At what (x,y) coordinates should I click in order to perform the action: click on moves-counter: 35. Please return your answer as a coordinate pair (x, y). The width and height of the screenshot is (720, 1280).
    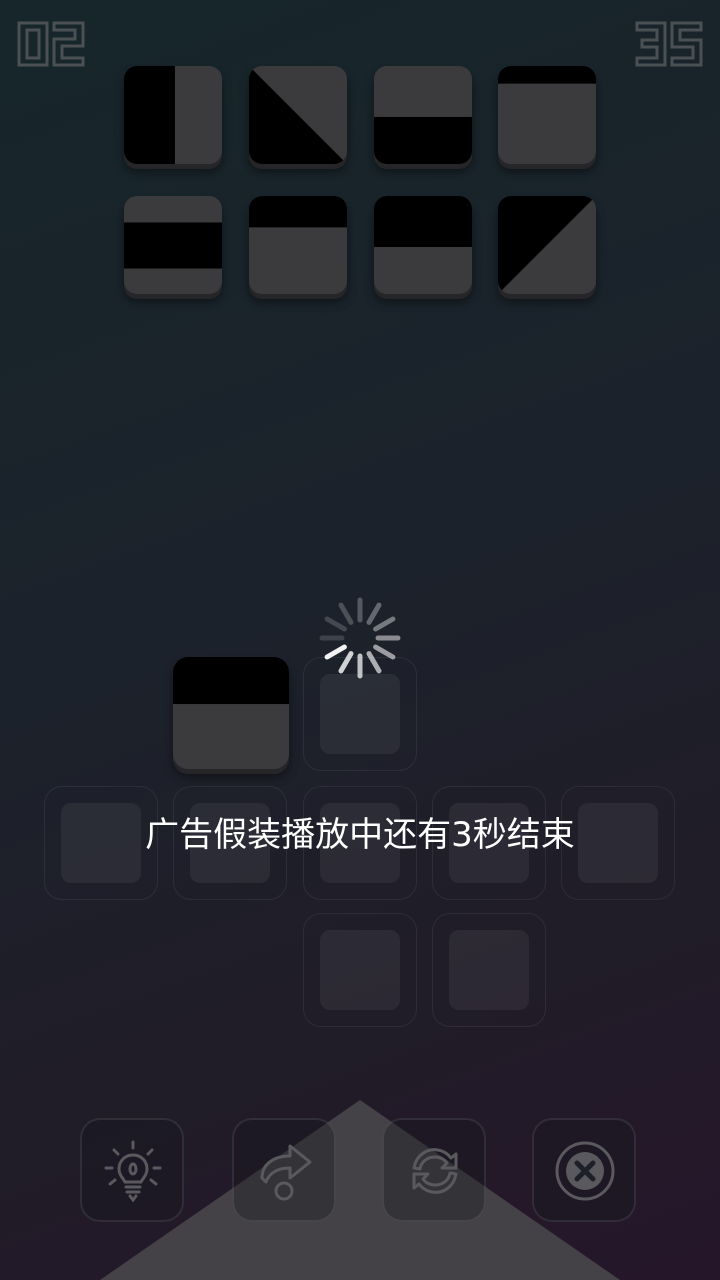
    Looking at the image, I should click on (669, 44).